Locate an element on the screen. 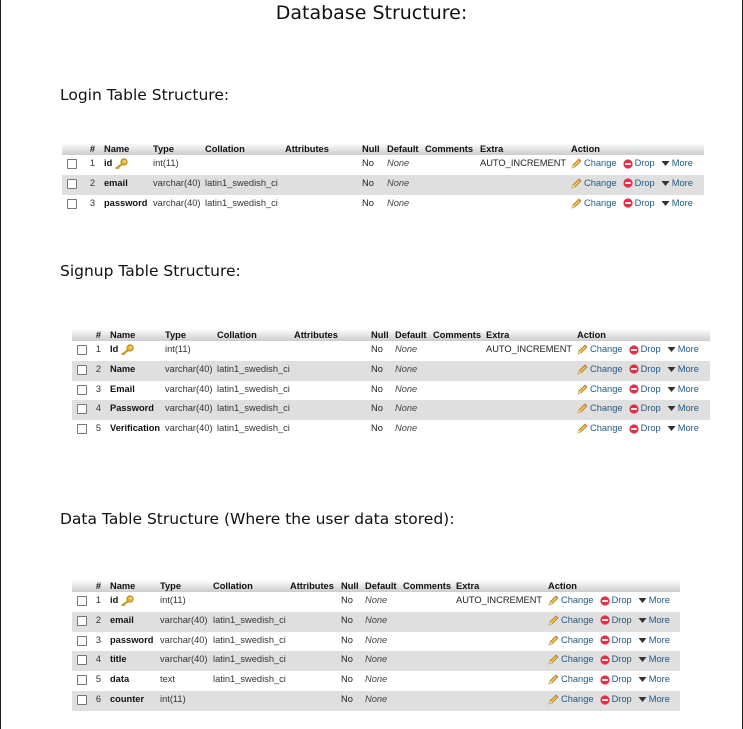 Image resolution: width=743 pixels, height=729 pixels. cell-collation is located at coordinates (243, 165).